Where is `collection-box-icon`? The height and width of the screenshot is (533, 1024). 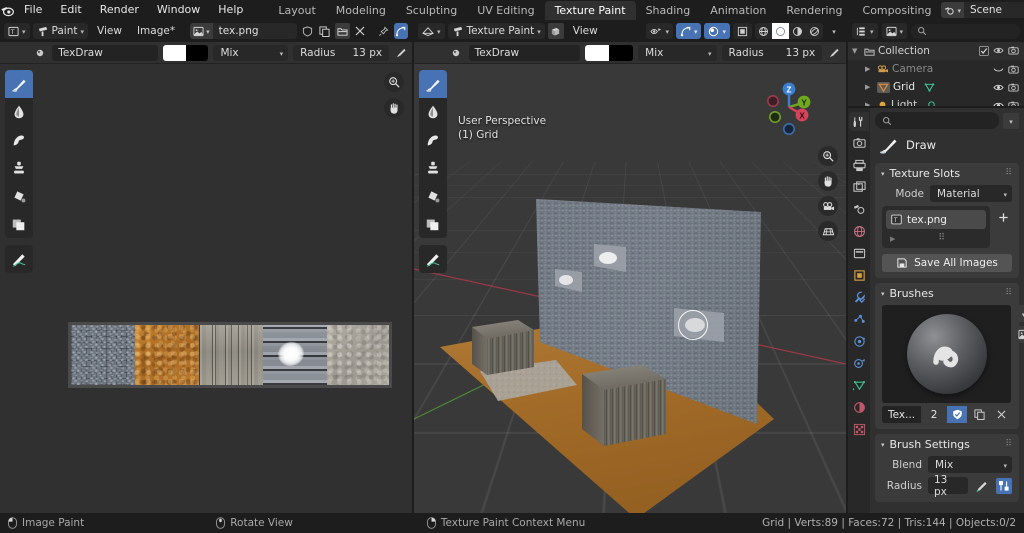
collection-box-icon is located at coordinates (859, 253).